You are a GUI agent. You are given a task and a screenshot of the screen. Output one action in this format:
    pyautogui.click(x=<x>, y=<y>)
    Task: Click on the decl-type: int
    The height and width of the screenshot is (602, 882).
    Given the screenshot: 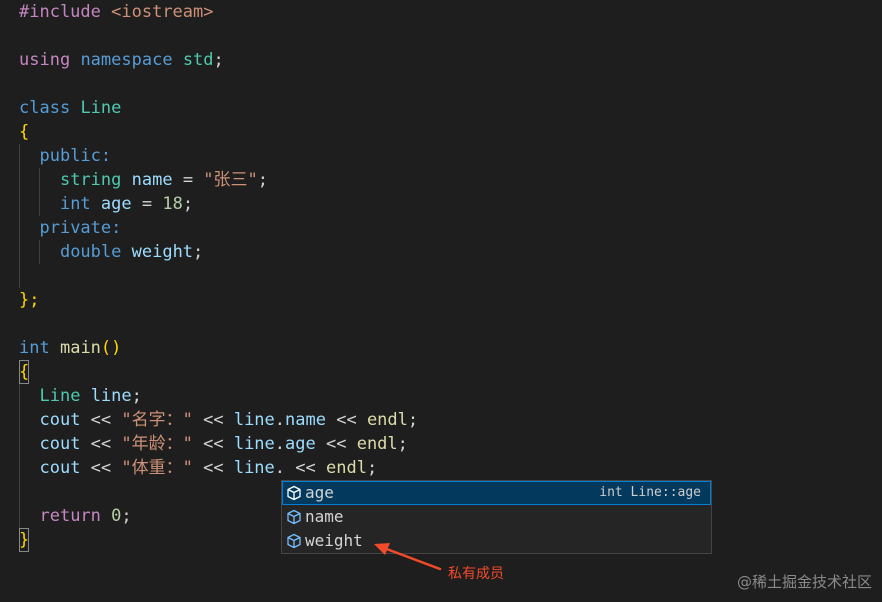 What is the action you would take?
    pyautogui.click(x=75, y=204)
    